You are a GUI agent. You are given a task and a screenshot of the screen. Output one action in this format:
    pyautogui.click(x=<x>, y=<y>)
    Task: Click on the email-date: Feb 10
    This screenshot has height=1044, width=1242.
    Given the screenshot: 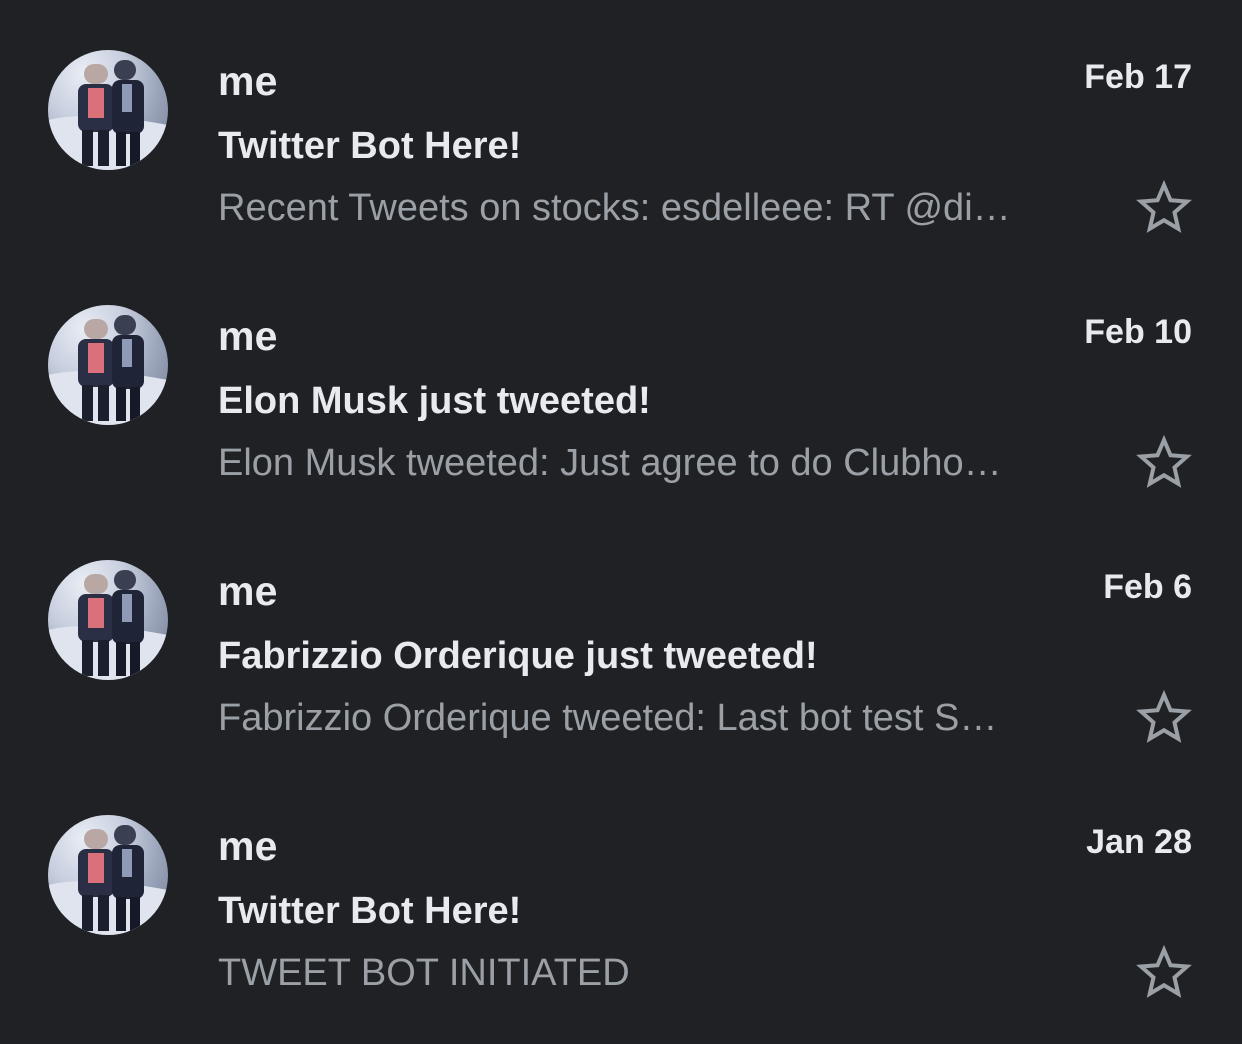 What is the action you would take?
    pyautogui.click(x=1138, y=332)
    